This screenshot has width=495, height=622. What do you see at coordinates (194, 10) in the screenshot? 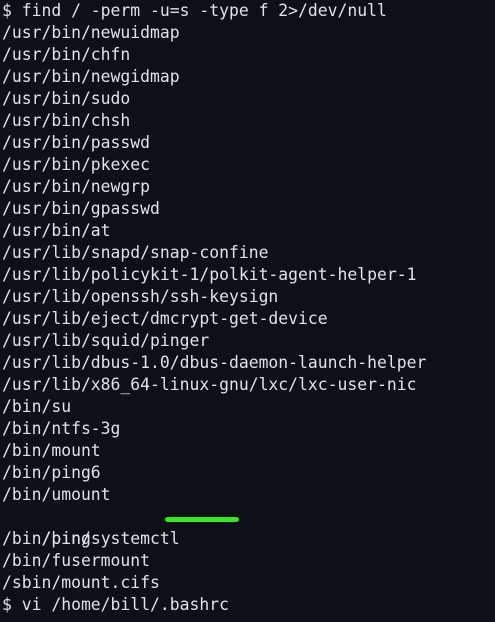
I see `command-prompt-line: $ find / -perm -u=s -type f 2>/dev/null` at bounding box center [194, 10].